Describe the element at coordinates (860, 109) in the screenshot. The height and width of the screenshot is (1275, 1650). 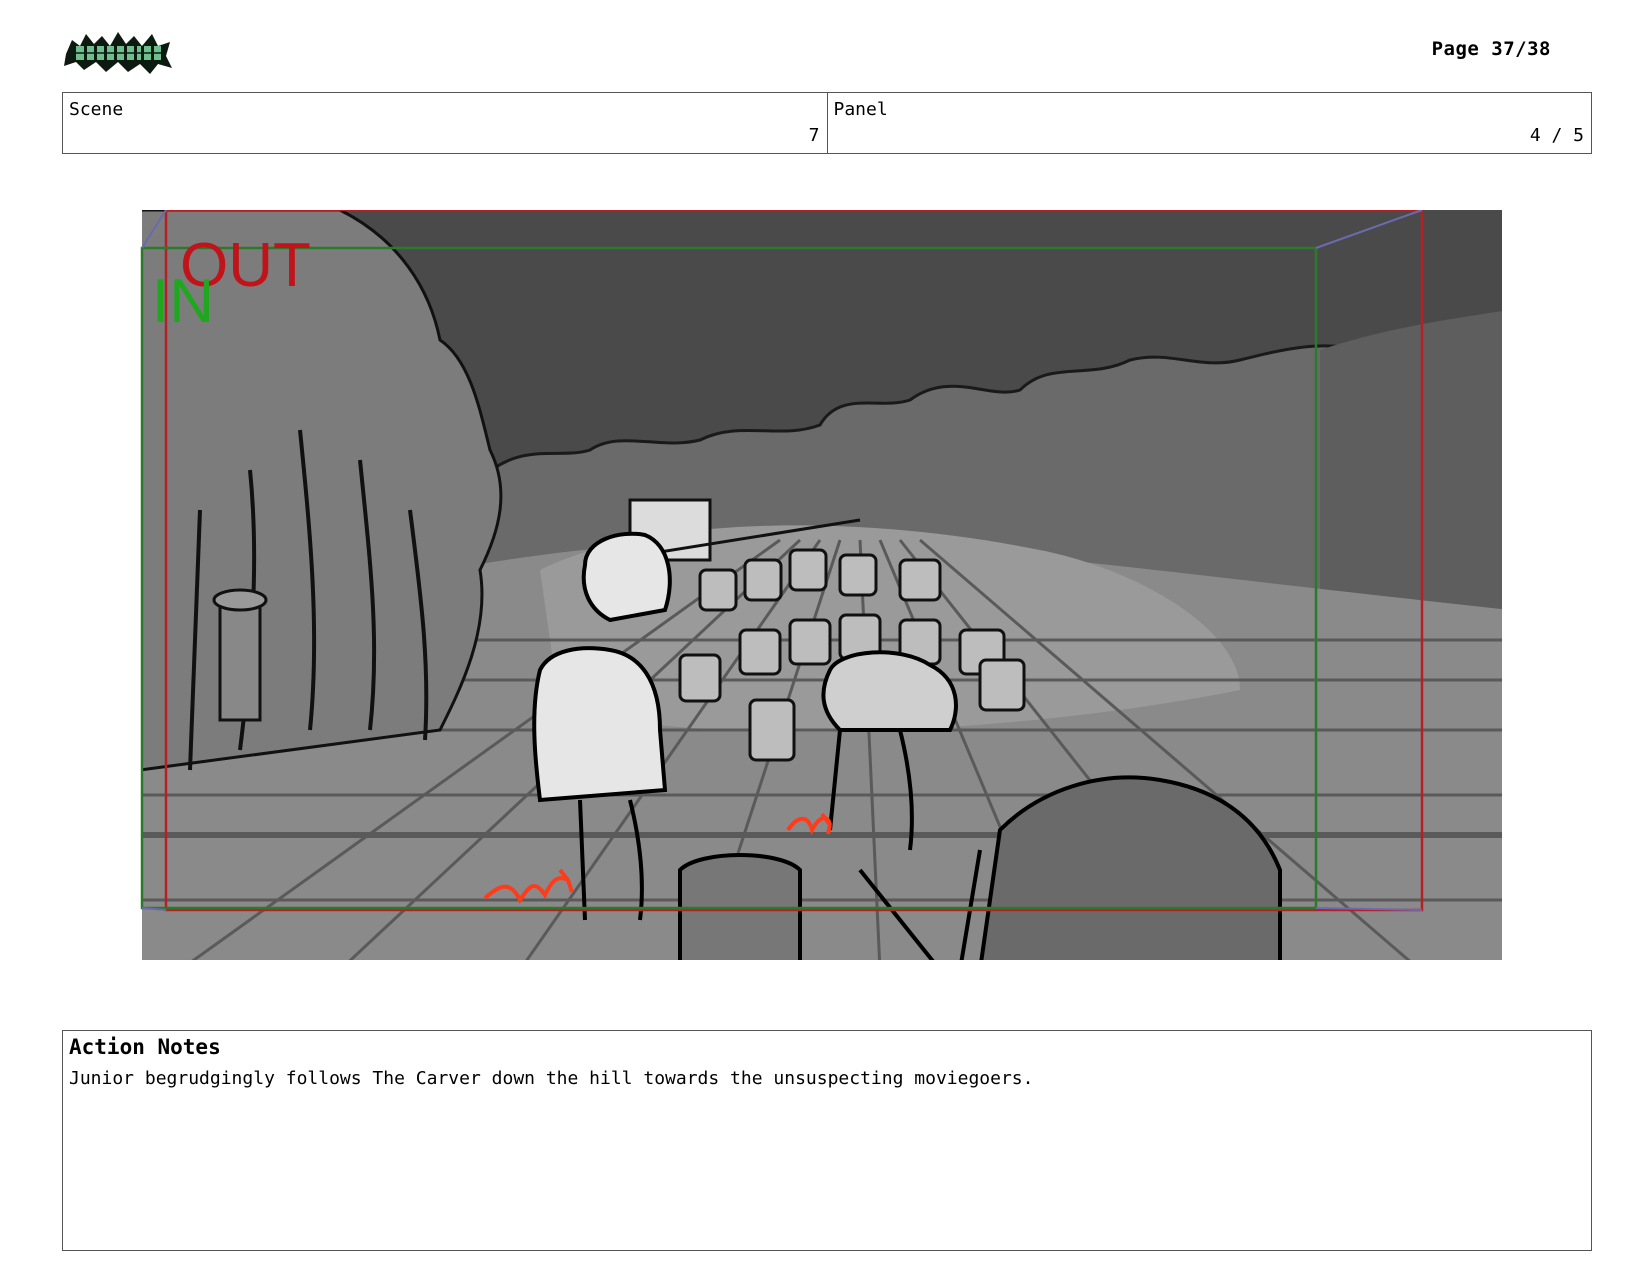
I see `panel-label: Panel` at that location.